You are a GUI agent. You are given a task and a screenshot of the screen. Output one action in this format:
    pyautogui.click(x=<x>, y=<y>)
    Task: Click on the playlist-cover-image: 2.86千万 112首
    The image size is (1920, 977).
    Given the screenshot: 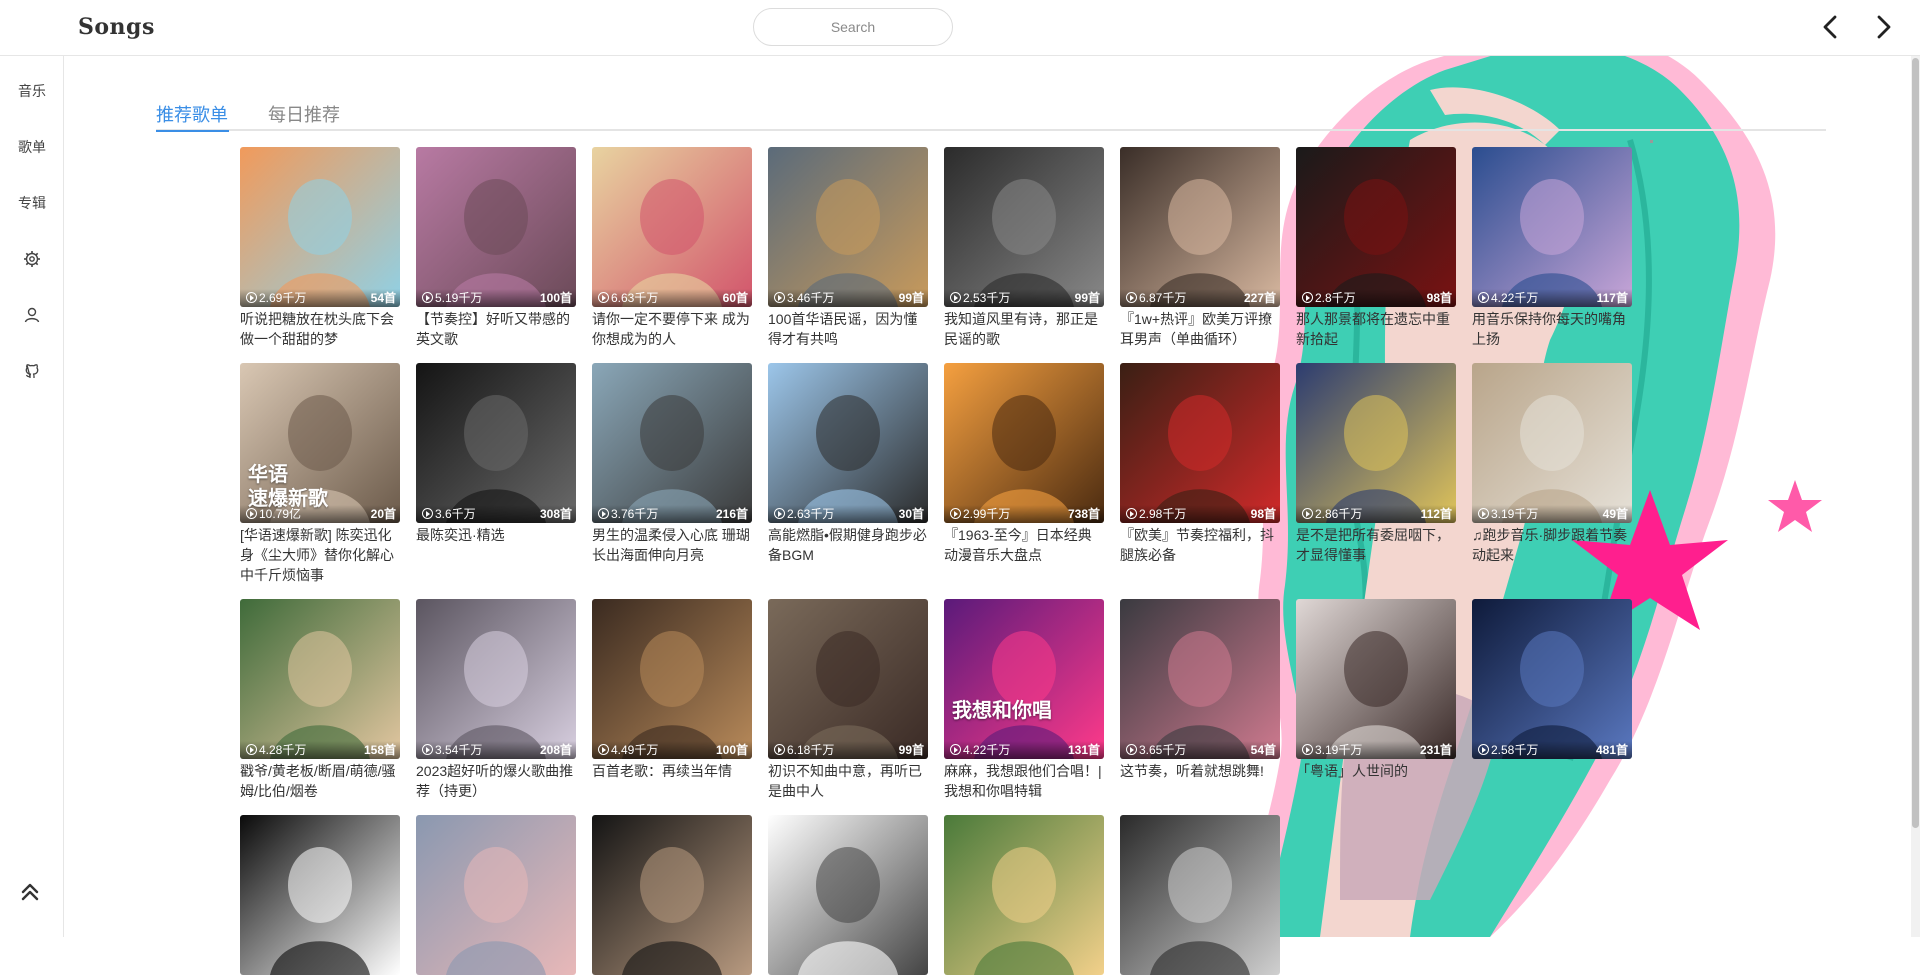 What is the action you would take?
    pyautogui.click(x=1376, y=443)
    